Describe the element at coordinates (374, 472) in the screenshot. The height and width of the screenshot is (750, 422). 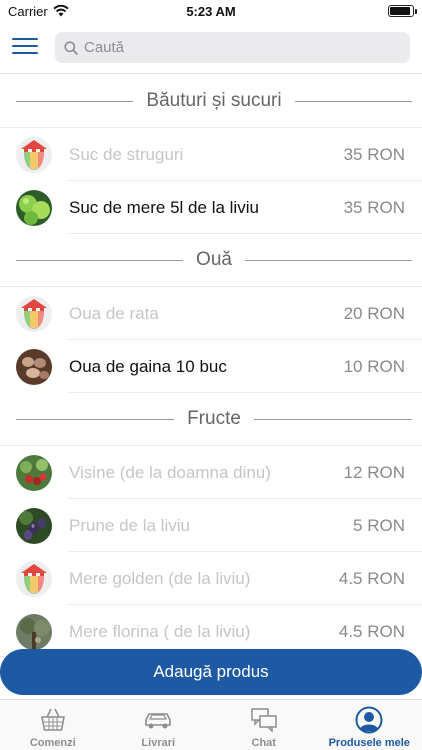
I see `product-price: 12 RON` at that location.